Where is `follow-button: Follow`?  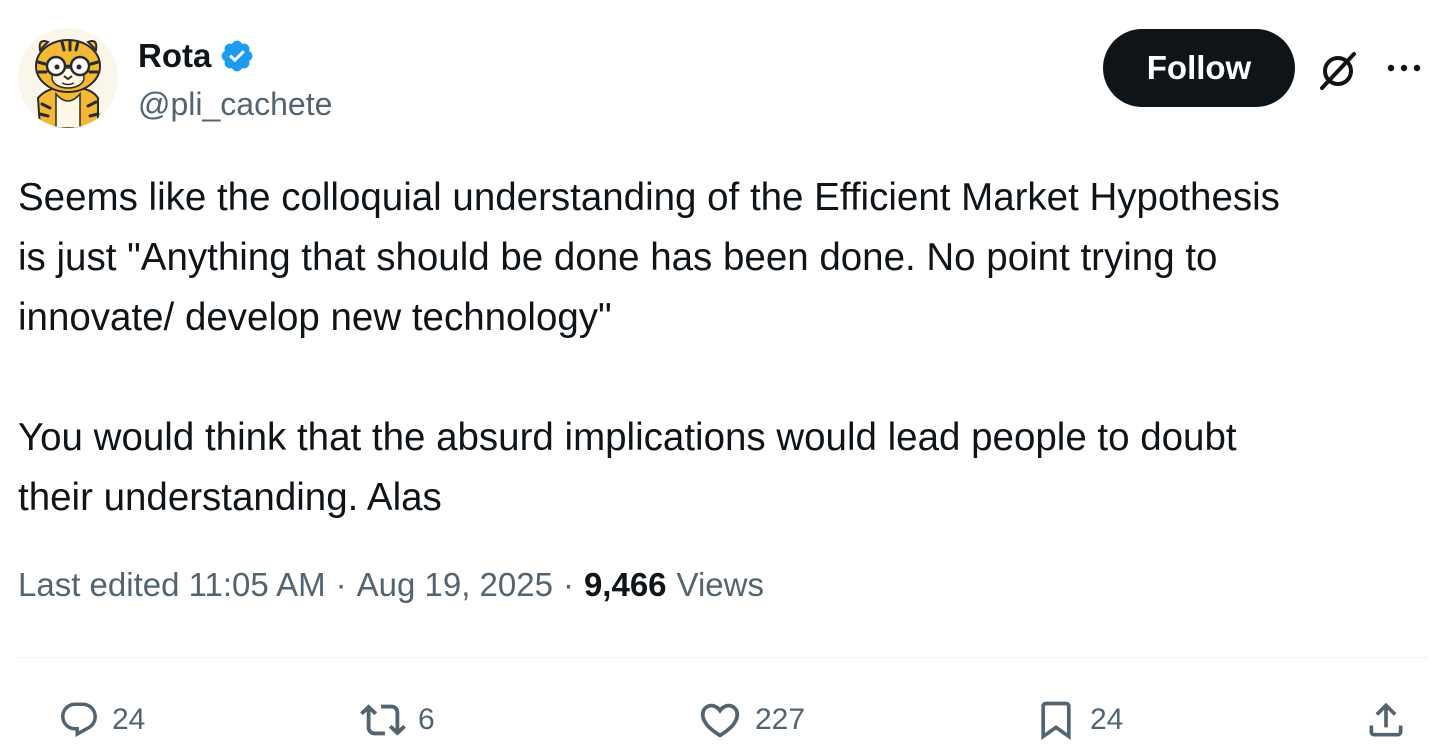
follow-button: Follow is located at coordinates (1199, 68).